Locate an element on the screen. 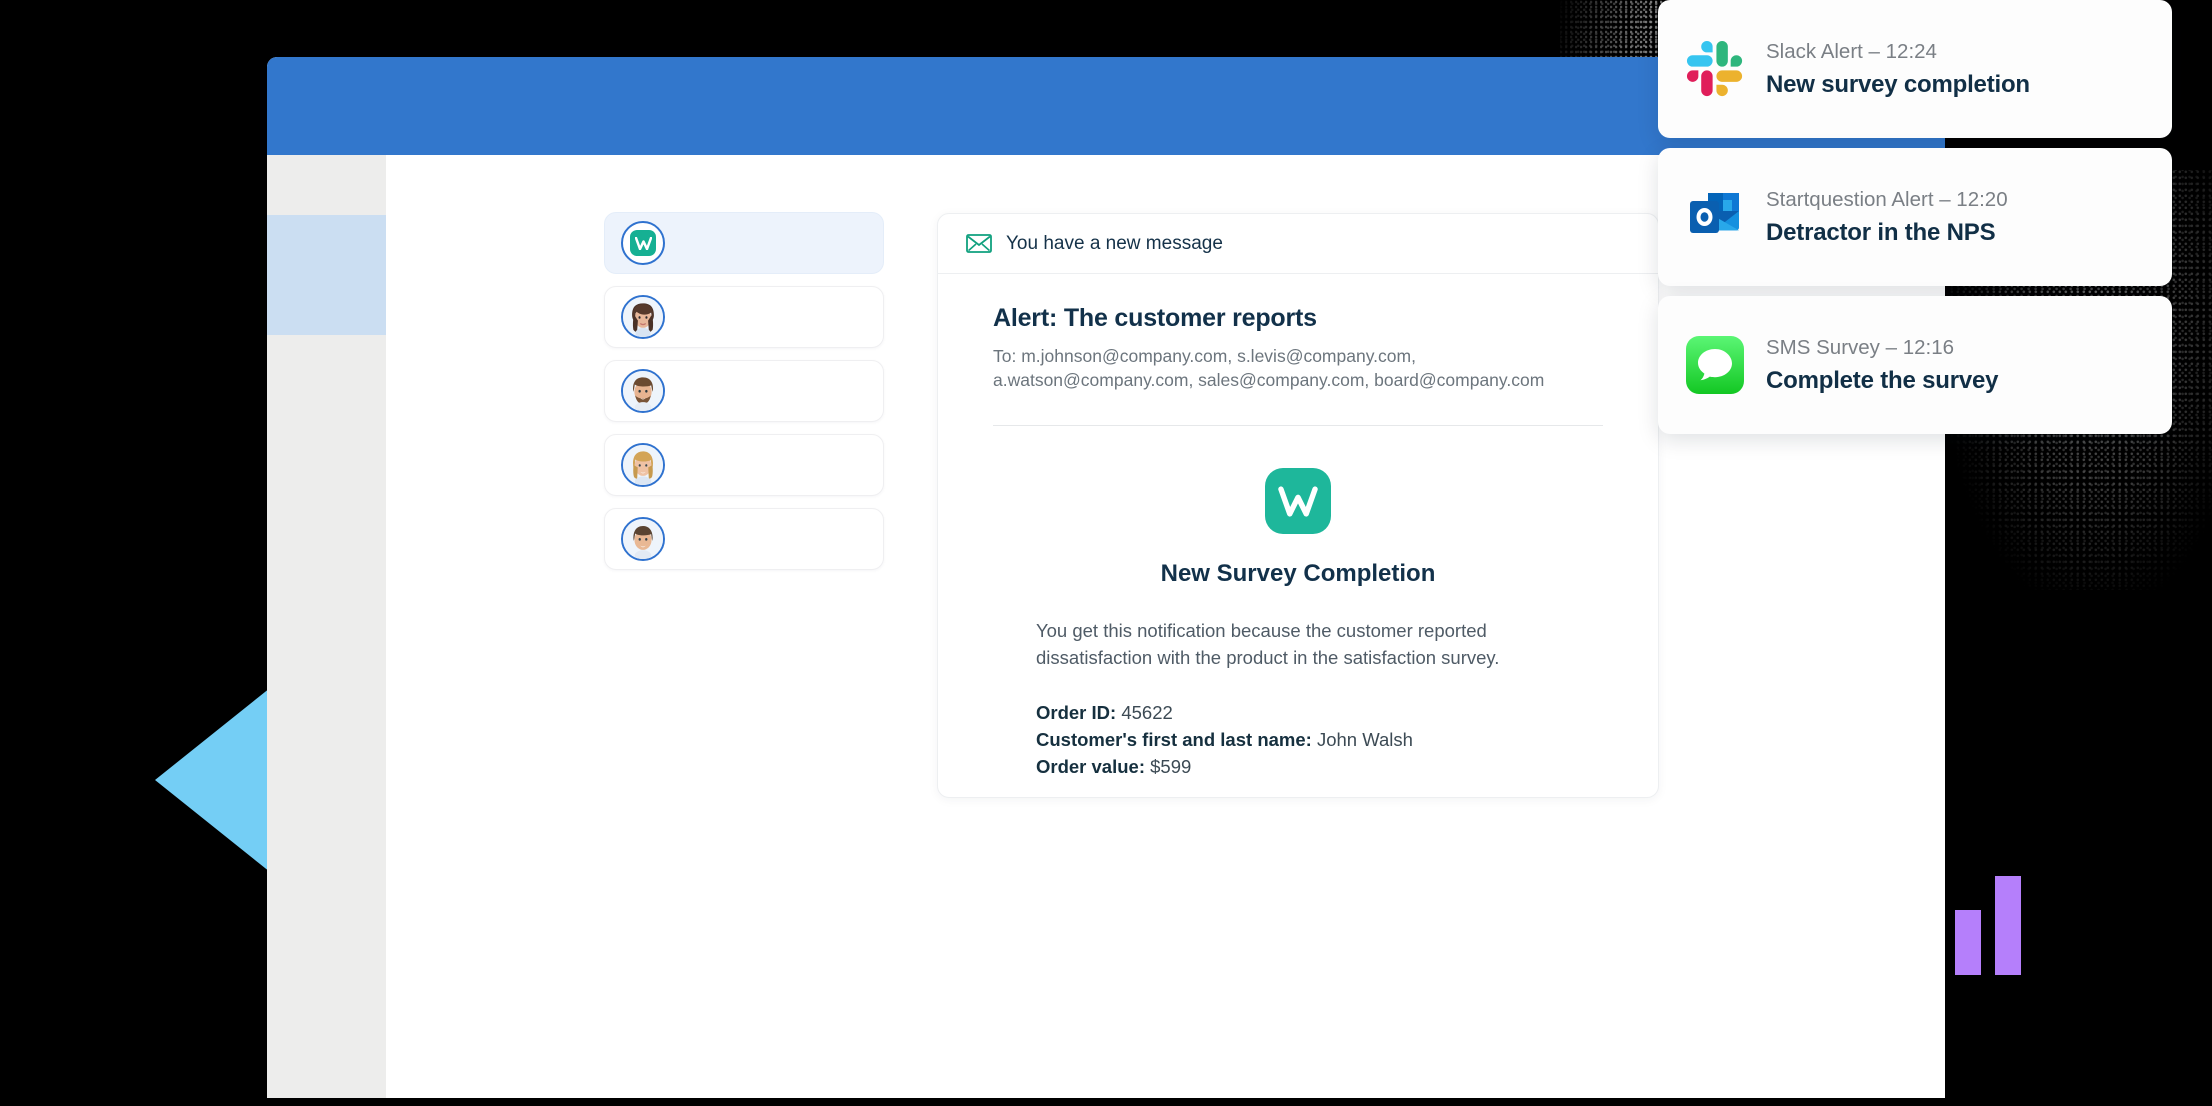  order-detail-label: Order ID: is located at coordinates (1076, 712).